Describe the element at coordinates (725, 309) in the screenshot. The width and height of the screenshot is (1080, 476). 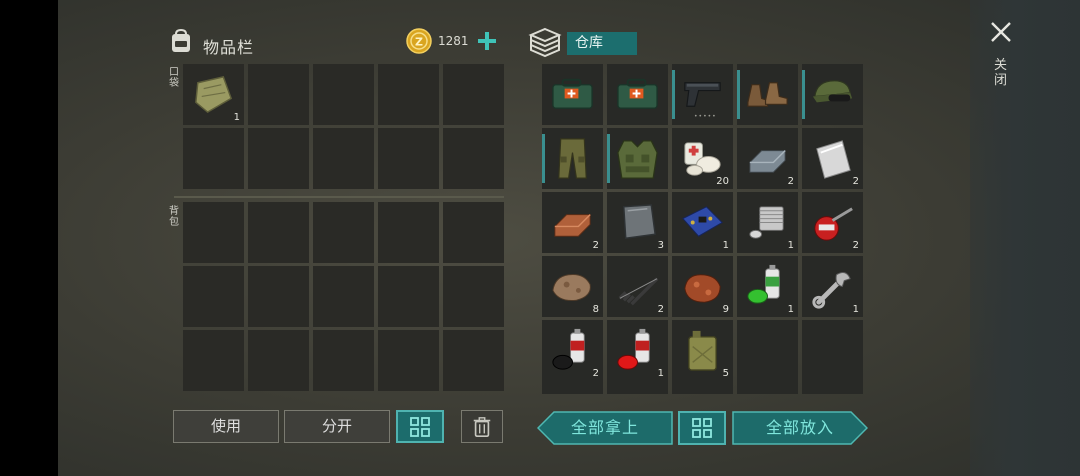
I see `item-quantity: 9` at that location.